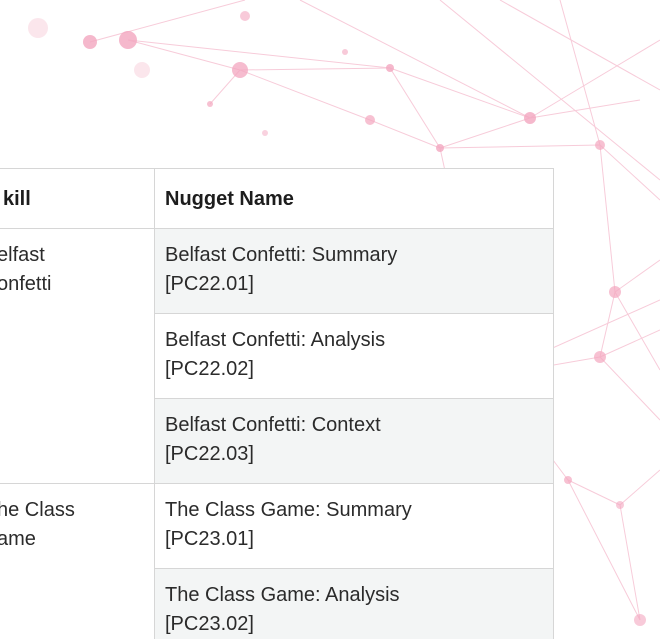  Describe the element at coordinates (77, 198) in the screenshot. I see `header-skill: kill` at that location.